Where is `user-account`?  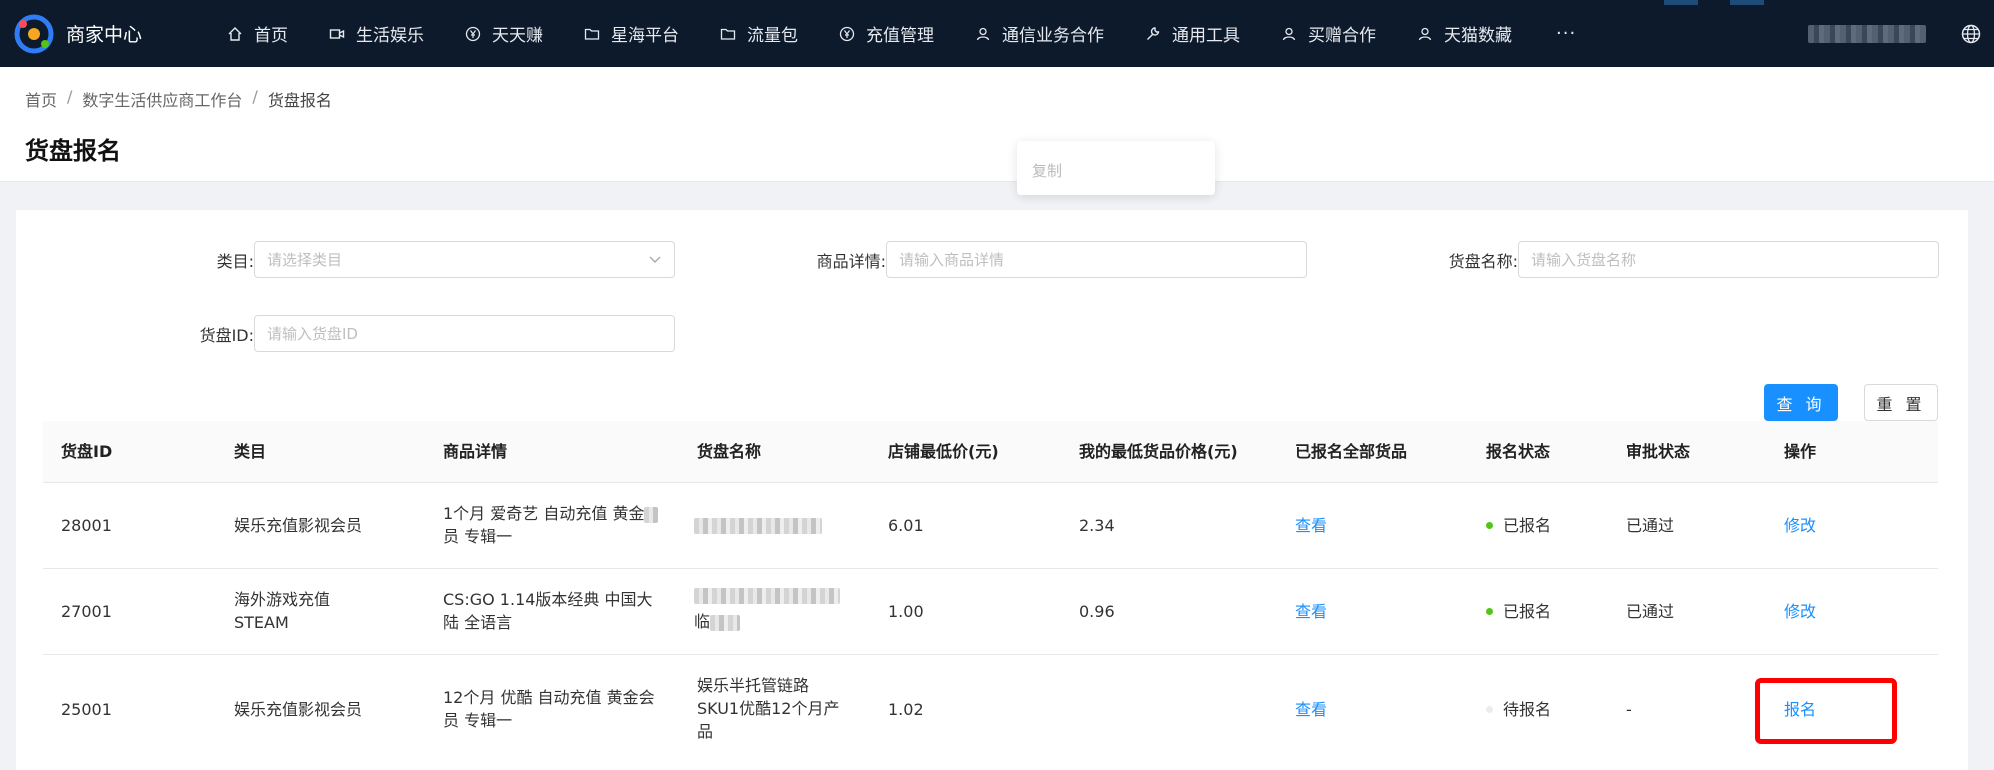
user-account is located at coordinates (1867, 33).